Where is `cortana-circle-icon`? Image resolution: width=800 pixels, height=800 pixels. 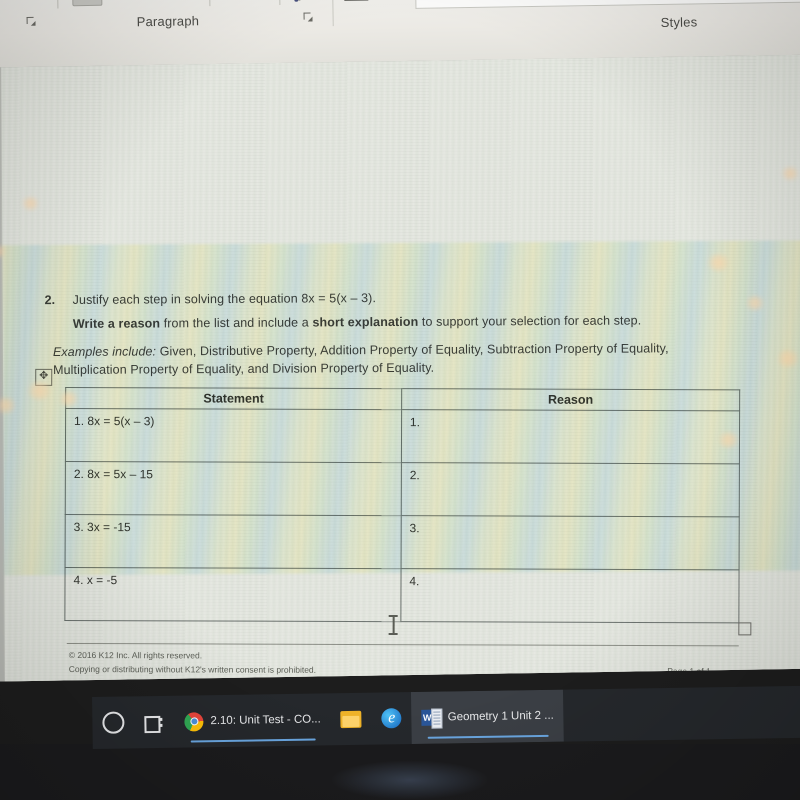
cortana-circle-icon is located at coordinates (113, 722).